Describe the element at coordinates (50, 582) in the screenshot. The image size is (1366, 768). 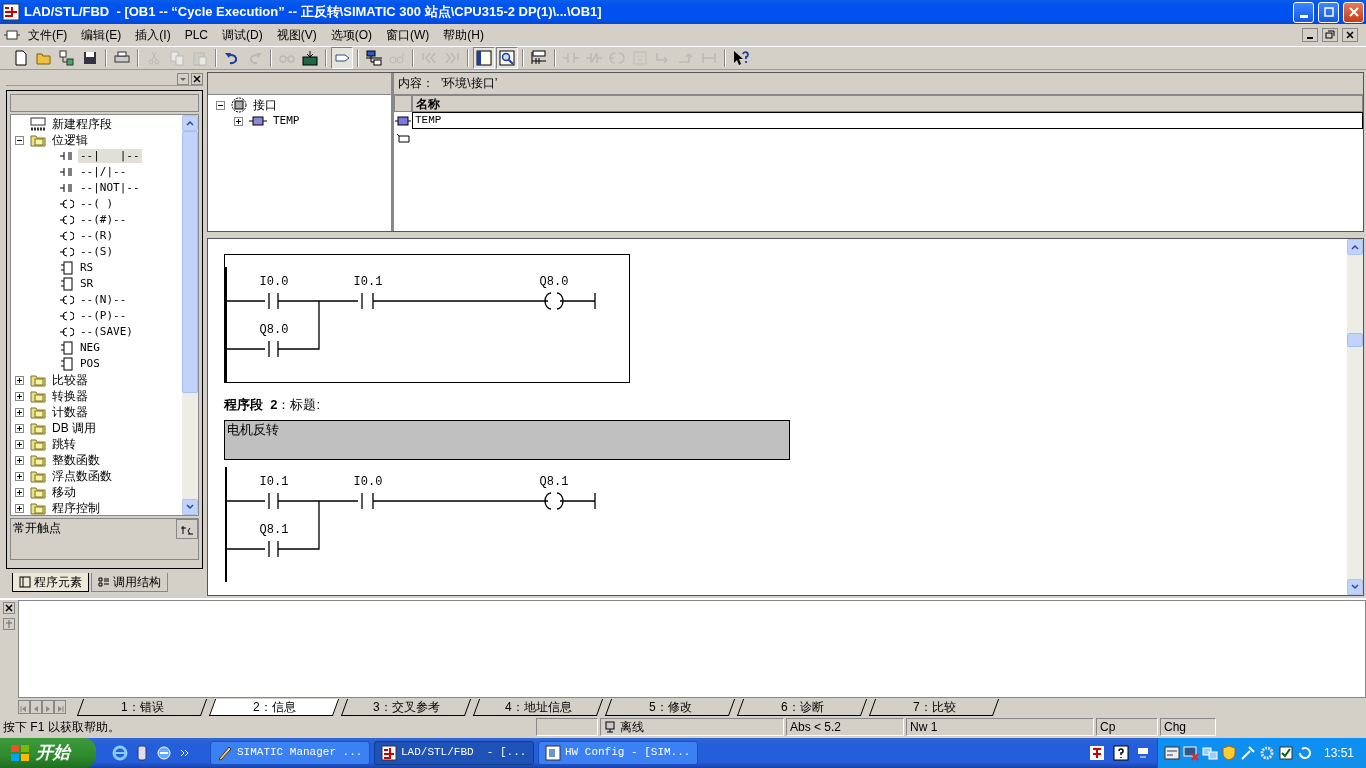
I see `panel-tab: 程序元素` at that location.